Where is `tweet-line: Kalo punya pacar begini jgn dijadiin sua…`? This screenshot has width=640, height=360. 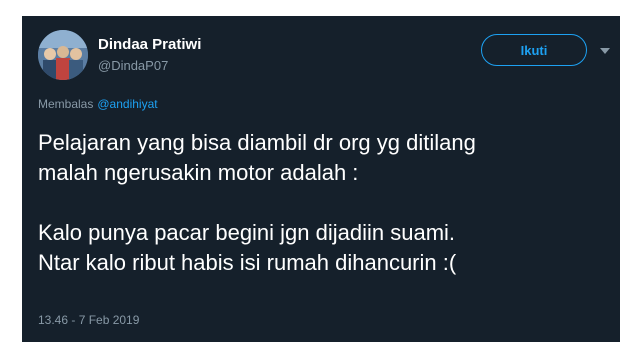 tweet-line: Kalo punya pacar begini jgn dijadiin sua… is located at coordinates (247, 232).